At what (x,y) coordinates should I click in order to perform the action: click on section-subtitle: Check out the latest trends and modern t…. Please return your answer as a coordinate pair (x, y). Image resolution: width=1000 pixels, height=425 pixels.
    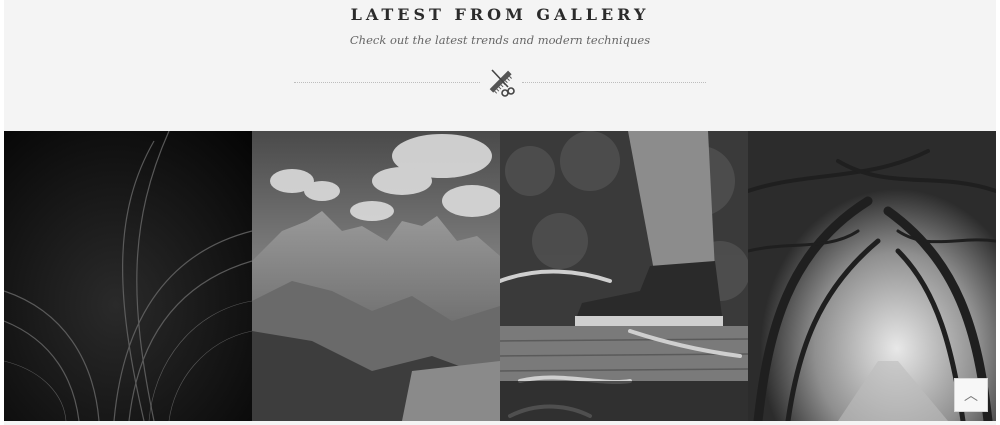
    Looking at the image, I should click on (500, 40).